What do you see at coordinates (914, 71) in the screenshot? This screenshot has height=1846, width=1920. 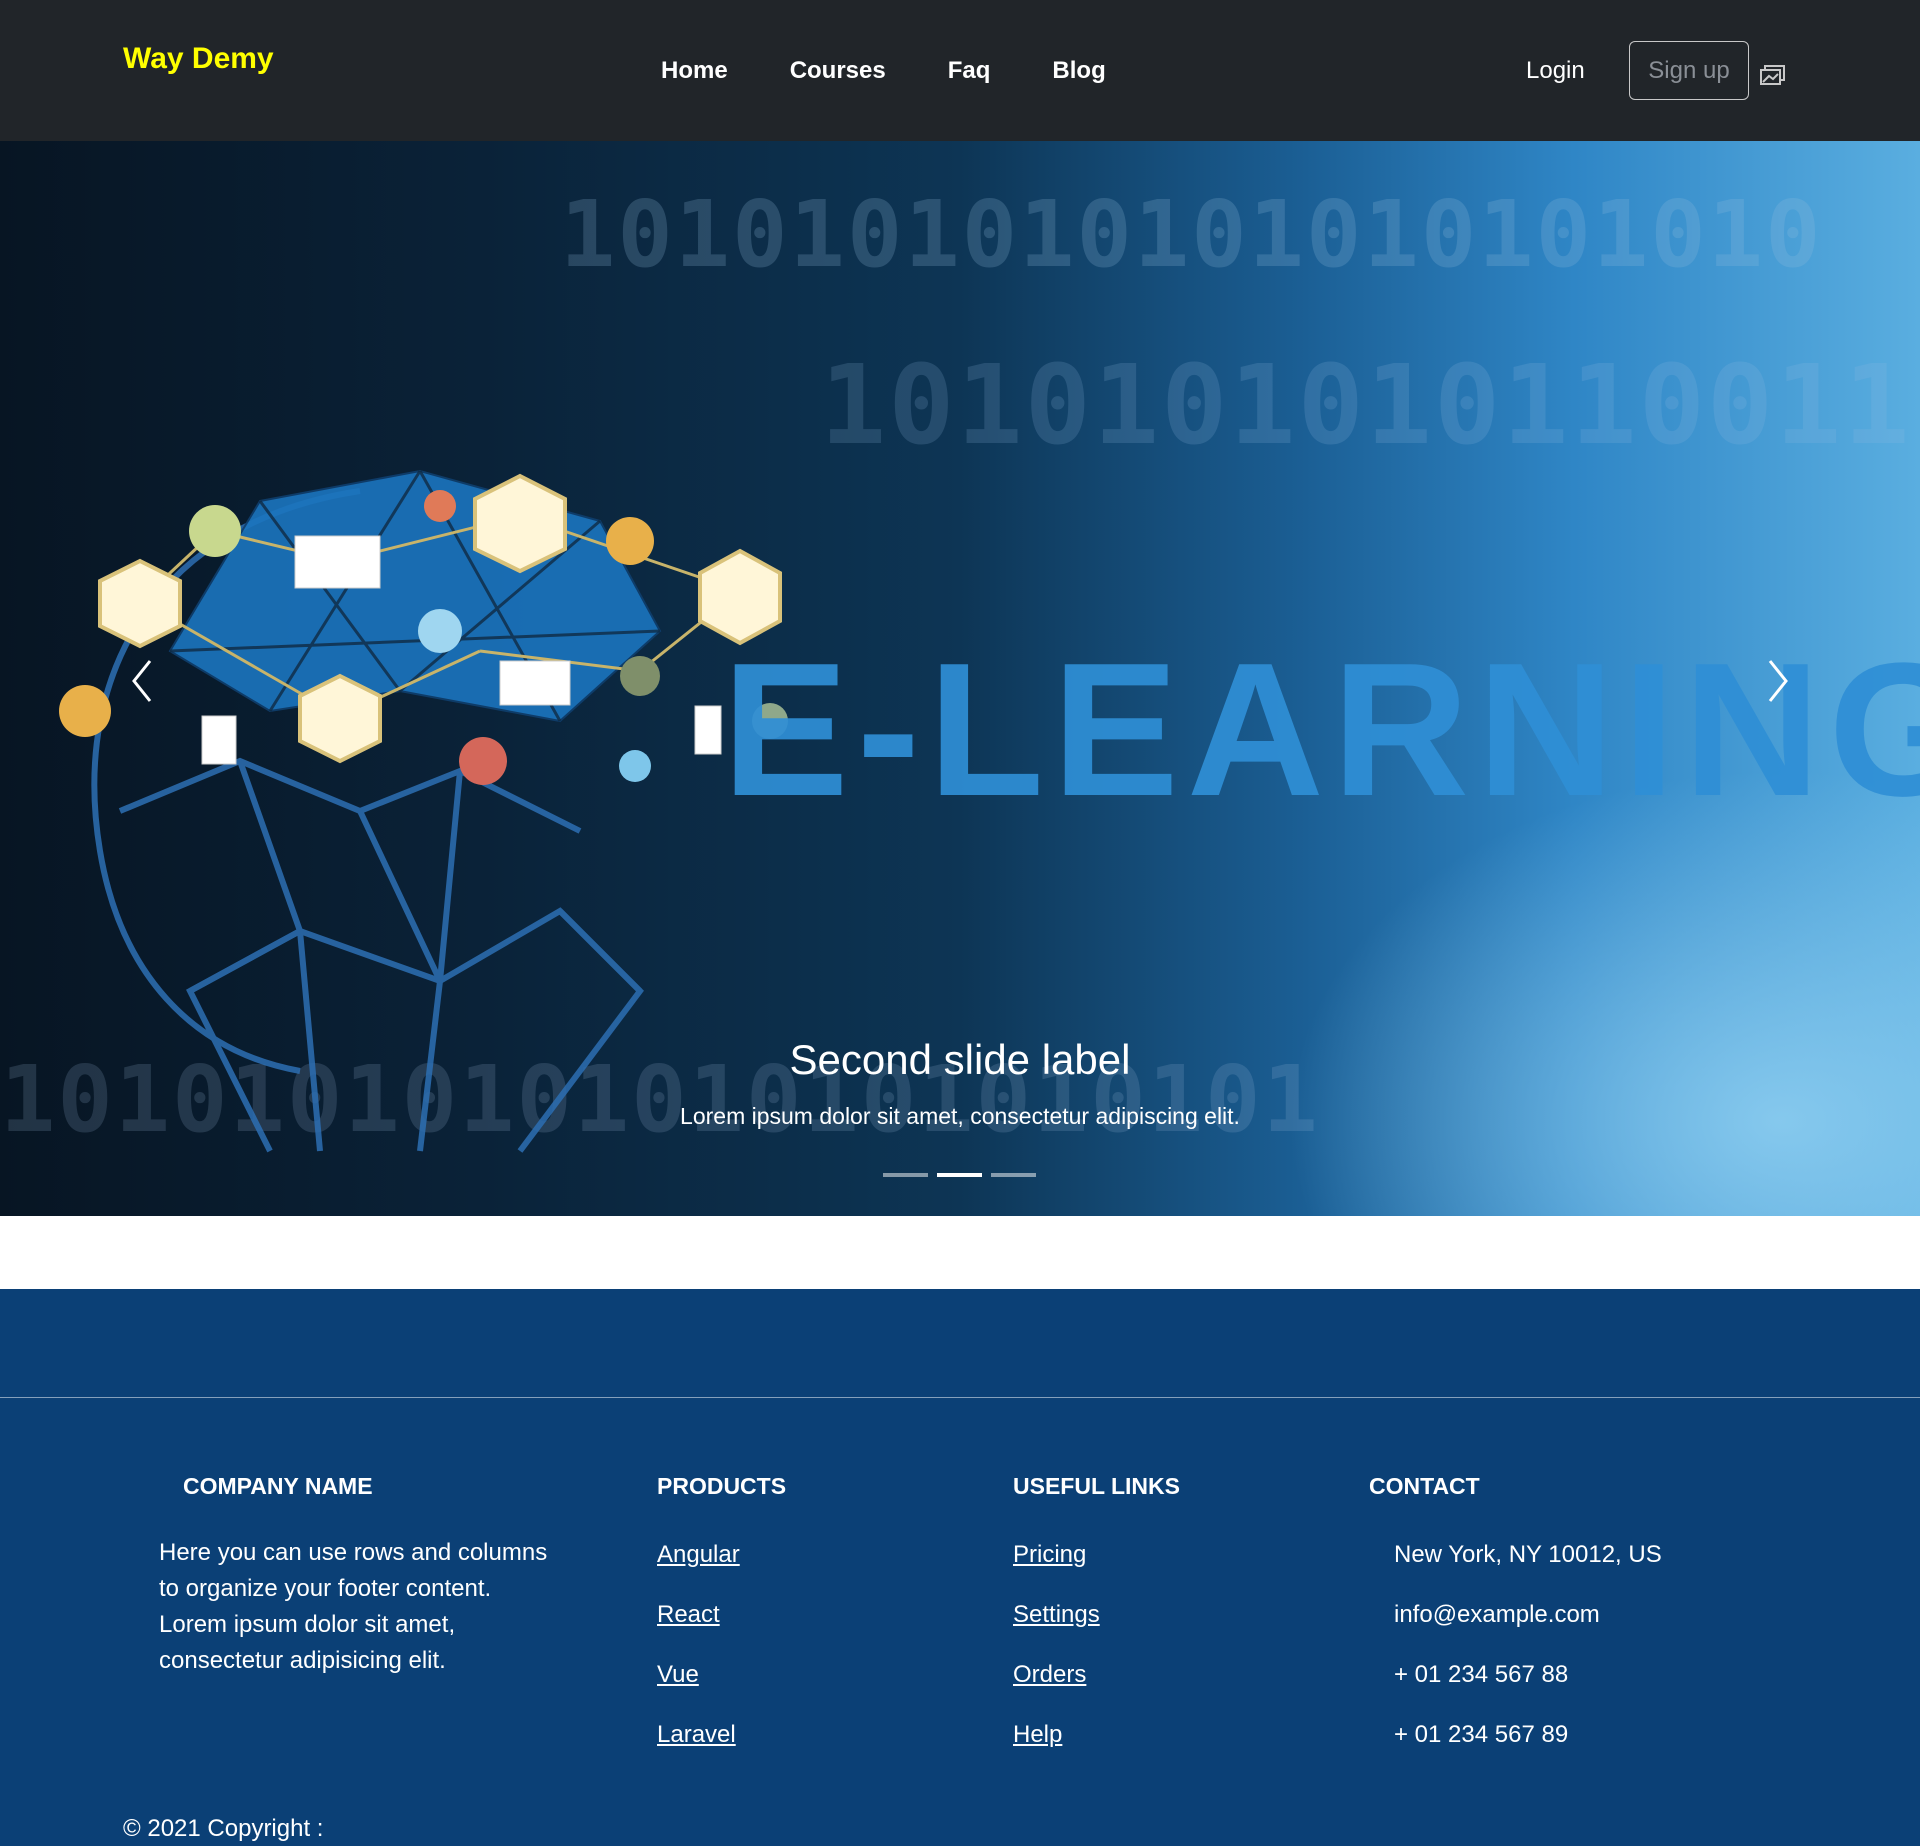 I see `nav-links: Home Courses Faq Blog` at bounding box center [914, 71].